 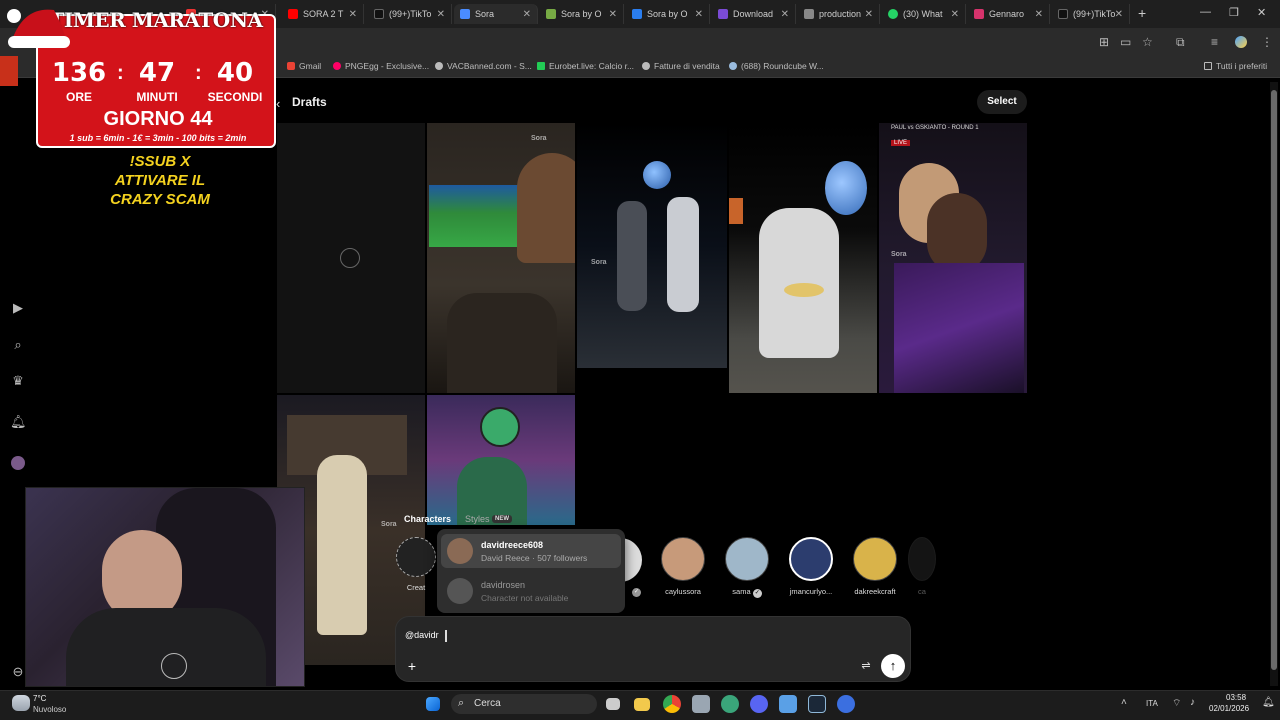 I want to click on minimize-icon: —, so click(x=1205, y=12).